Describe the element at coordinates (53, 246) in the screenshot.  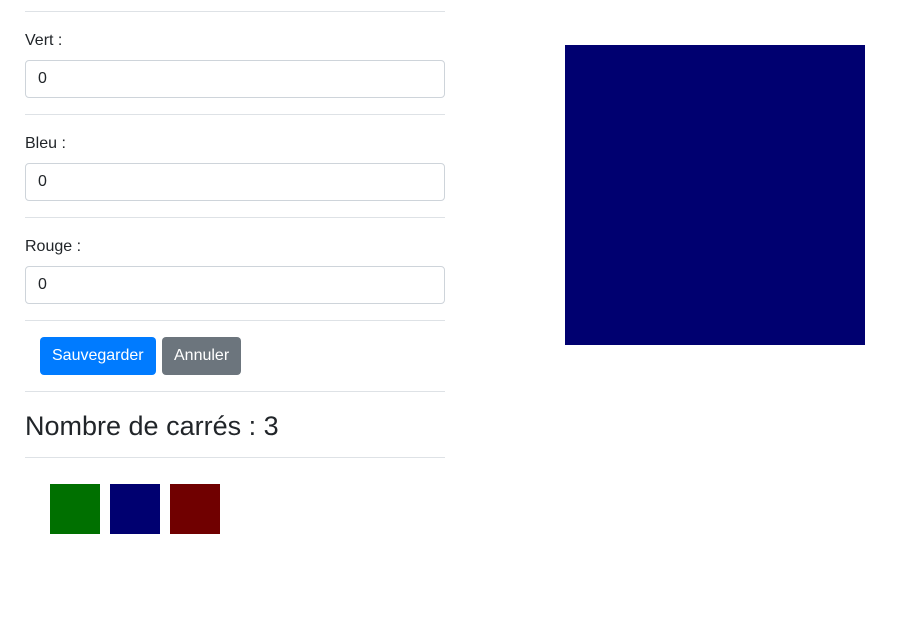
I see `red-label: Rouge :` at that location.